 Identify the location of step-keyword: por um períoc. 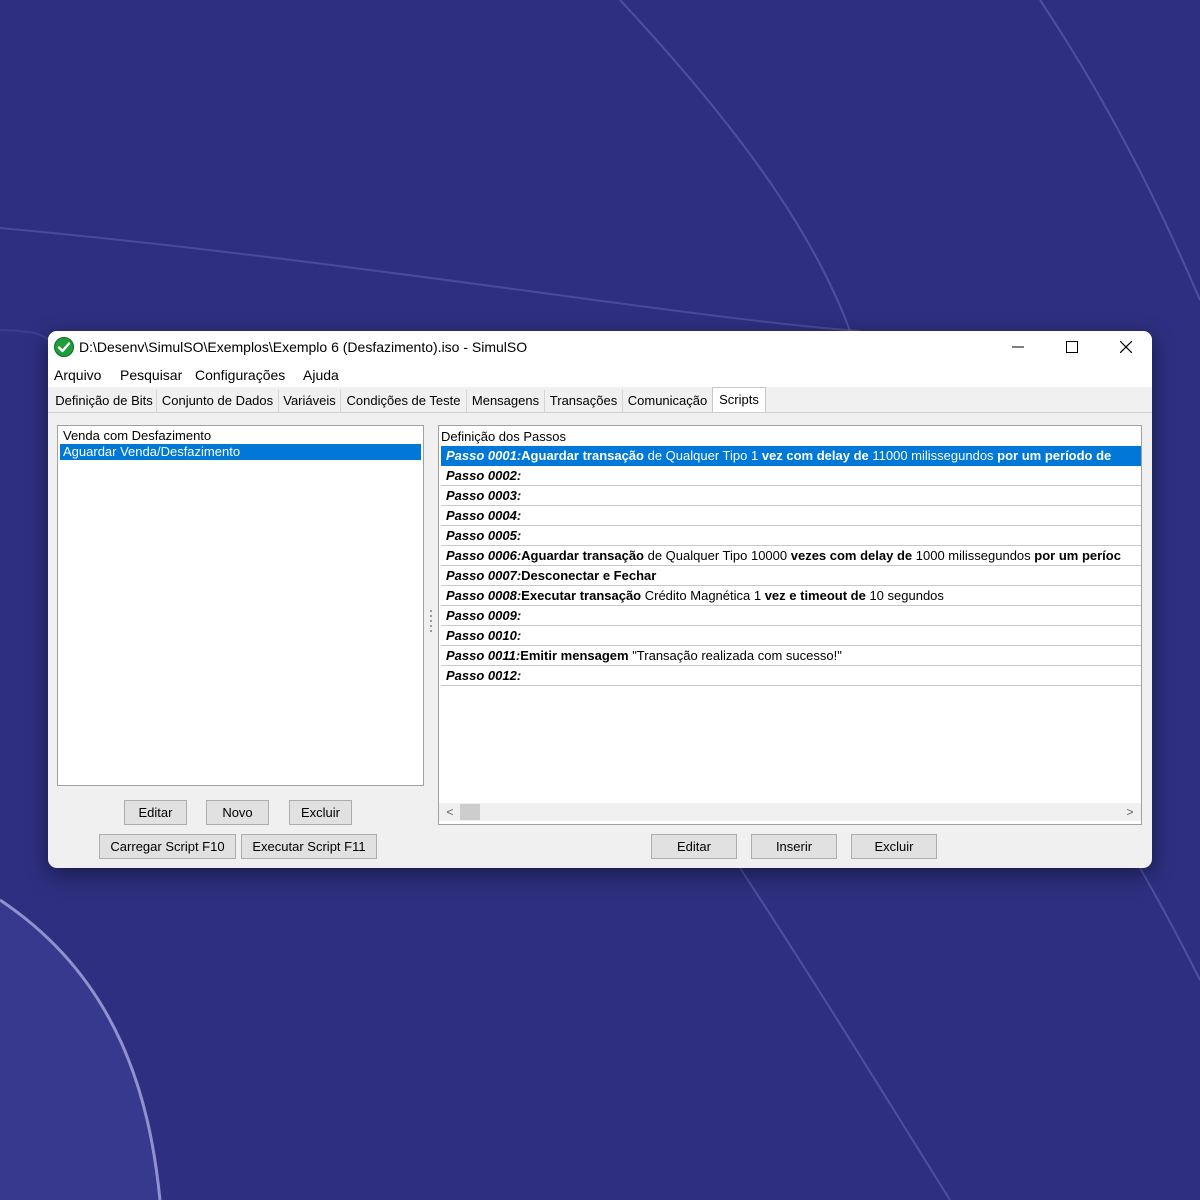
(1077, 555).